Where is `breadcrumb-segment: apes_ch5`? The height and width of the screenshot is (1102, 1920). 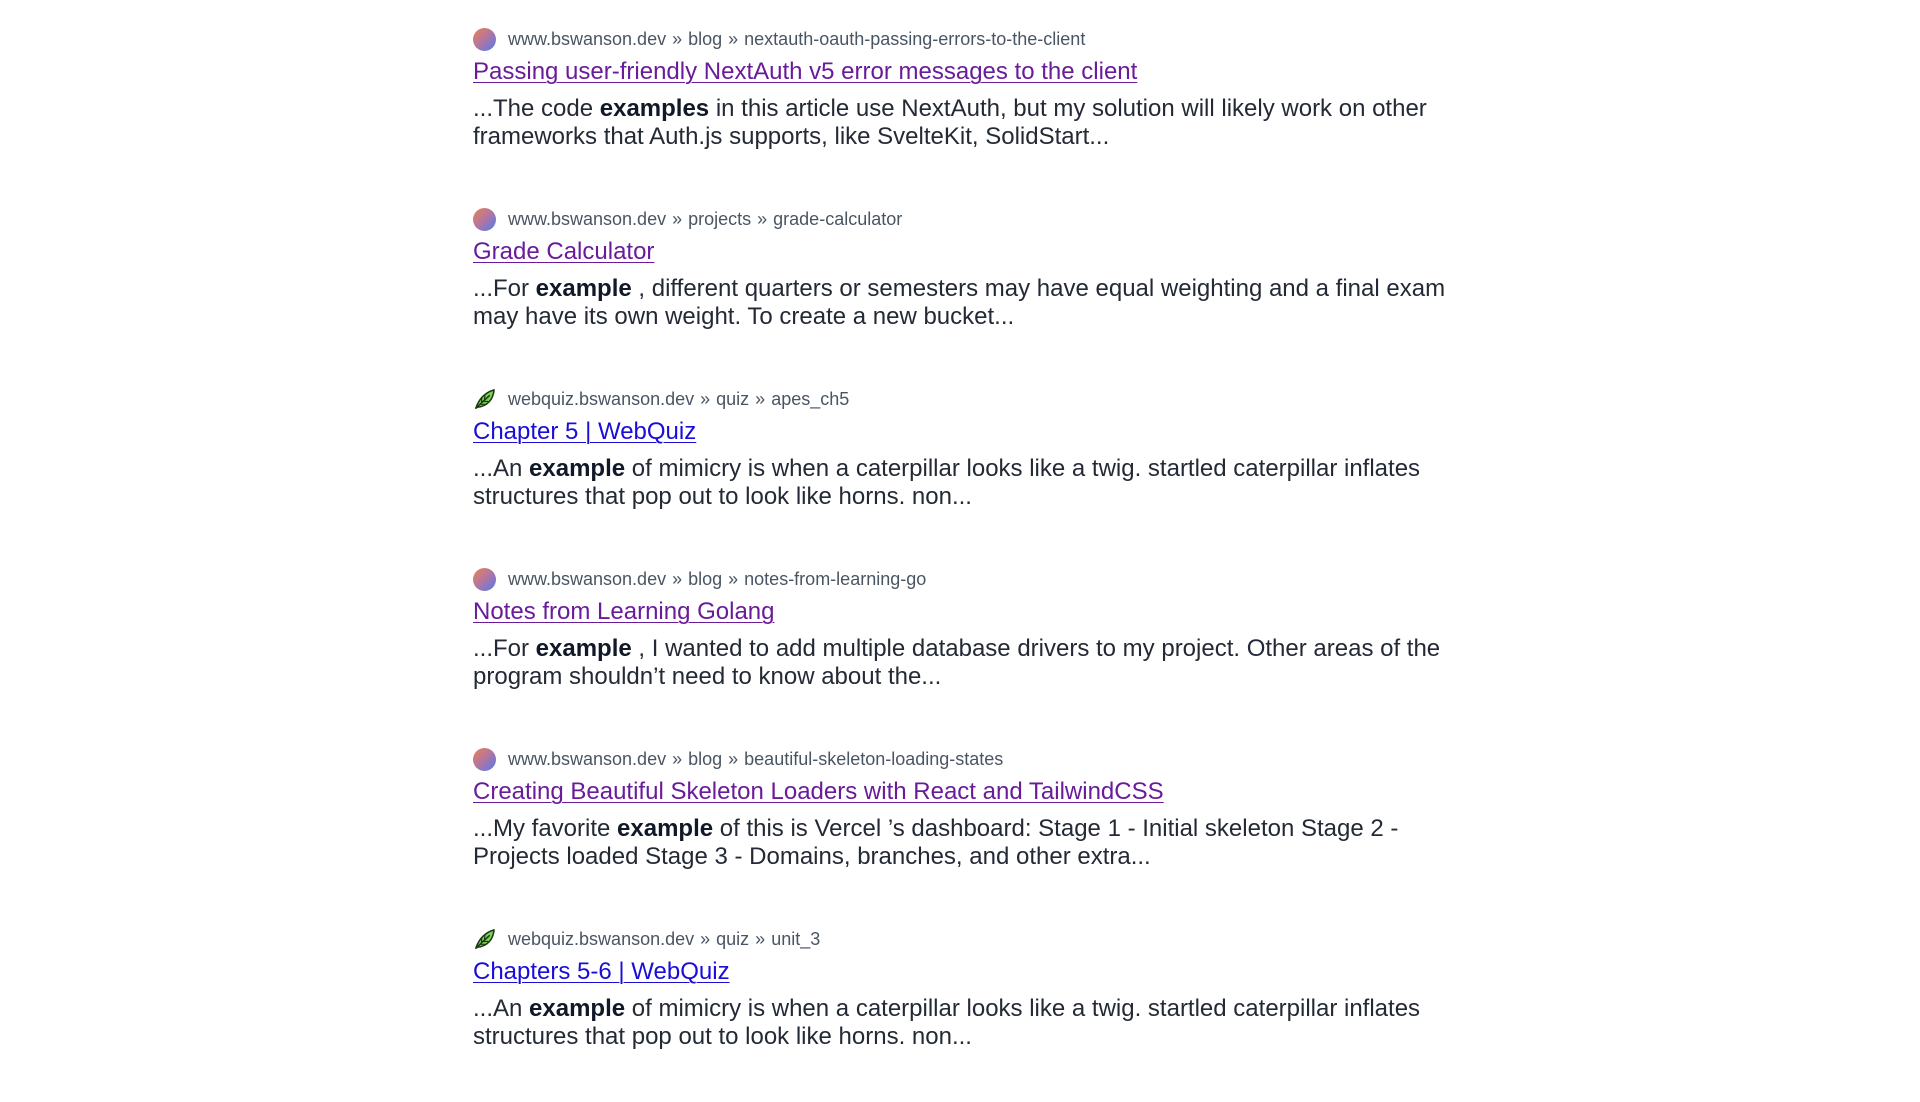 breadcrumb-segment: apes_ch5 is located at coordinates (810, 398).